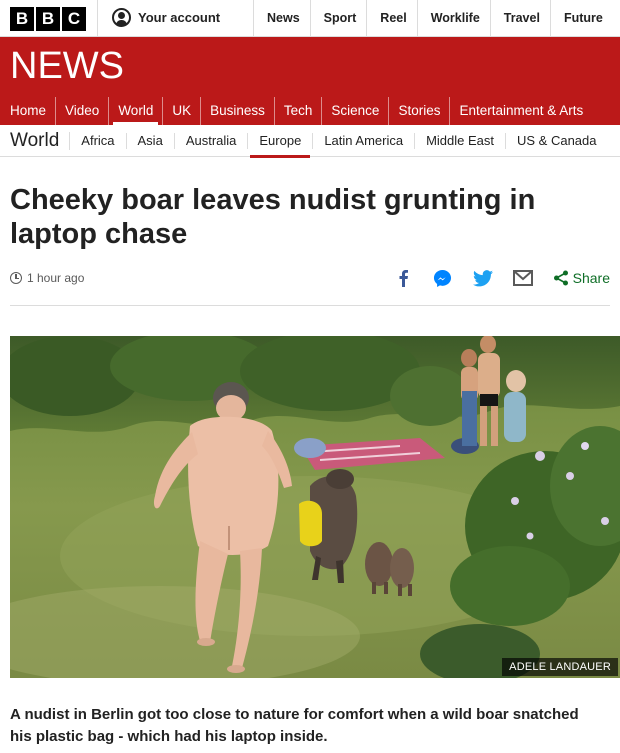  What do you see at coordinates (501, 278) in the screenshot?
I see `share-tools: Share` at bounding box center [501, 278].